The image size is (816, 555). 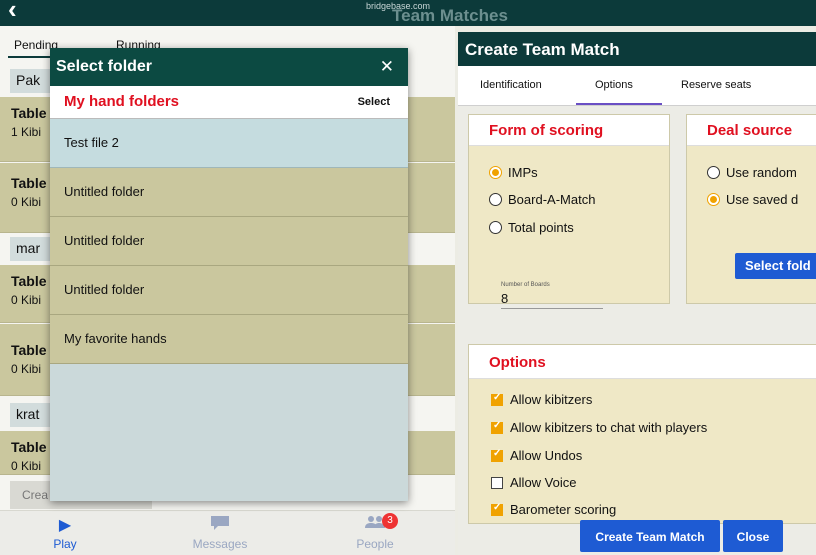 I want to click on status-bar: ‹ bridgebase.com Team Matches, so click(x=408, y=13).